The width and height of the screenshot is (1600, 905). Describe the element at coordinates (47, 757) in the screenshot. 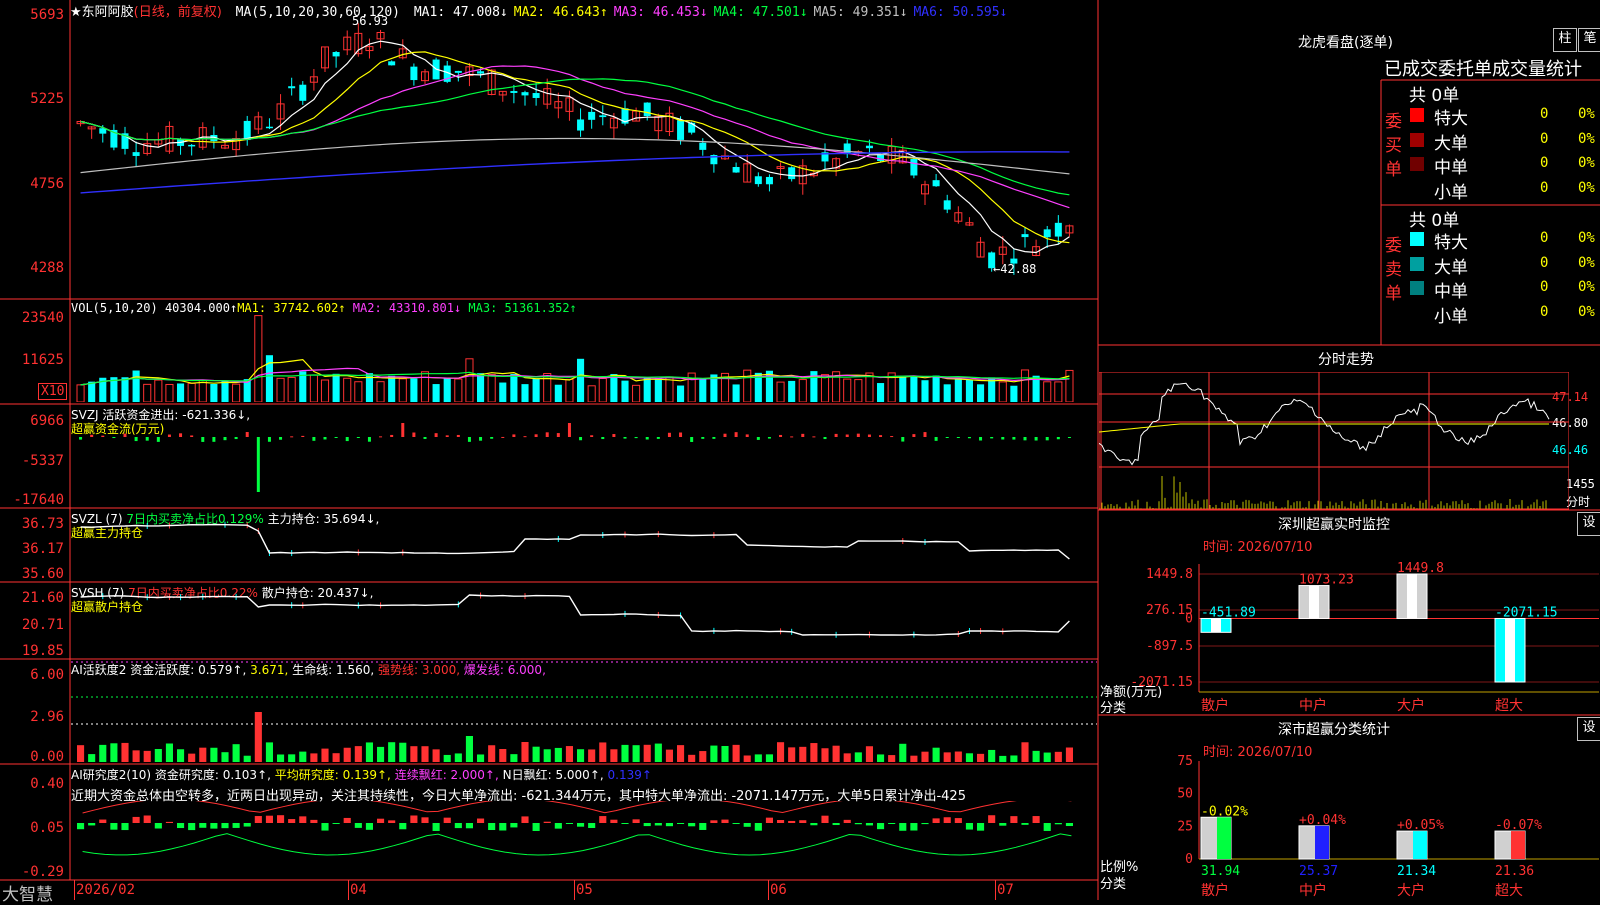

I see `y-label: 0.00` at that location.